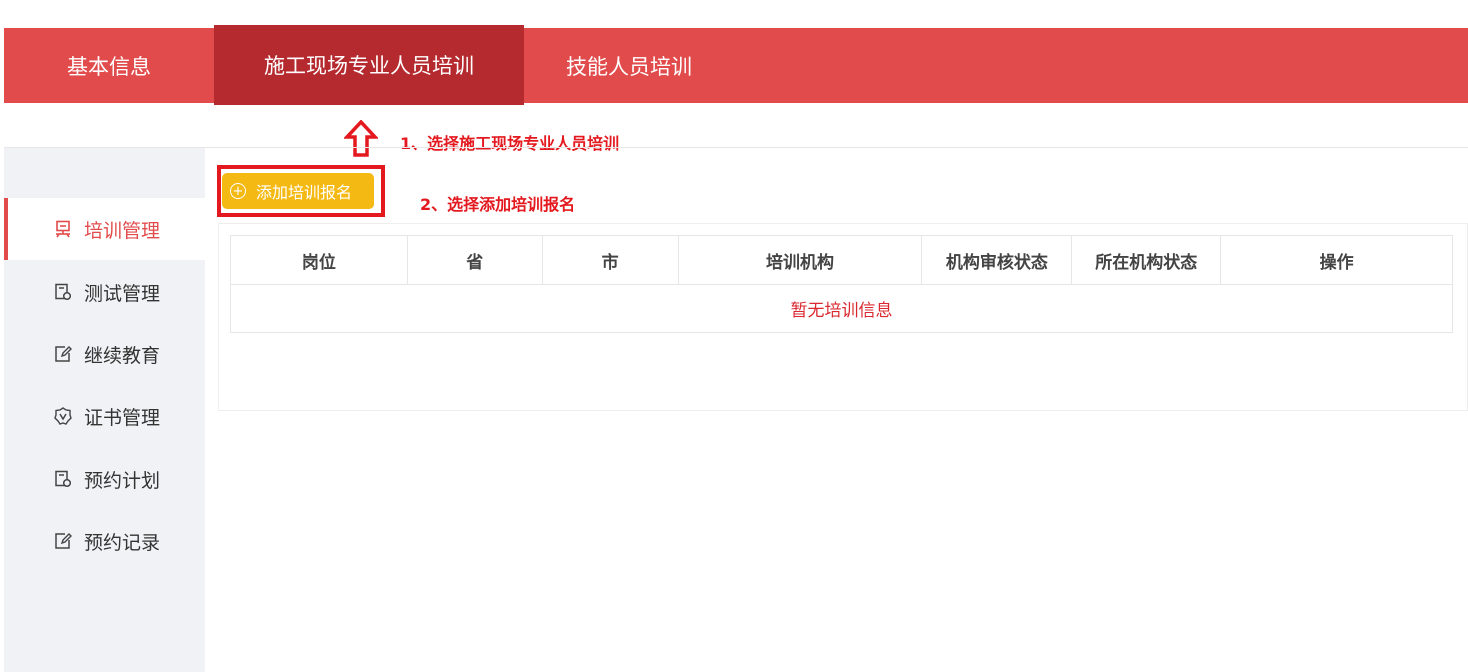 This screenshot has width=1468, height=672. I want to click on table-header-row: 岗位 省 市 培训机构 机构审核状态 所在机构状态 操作, so click(841, 260).